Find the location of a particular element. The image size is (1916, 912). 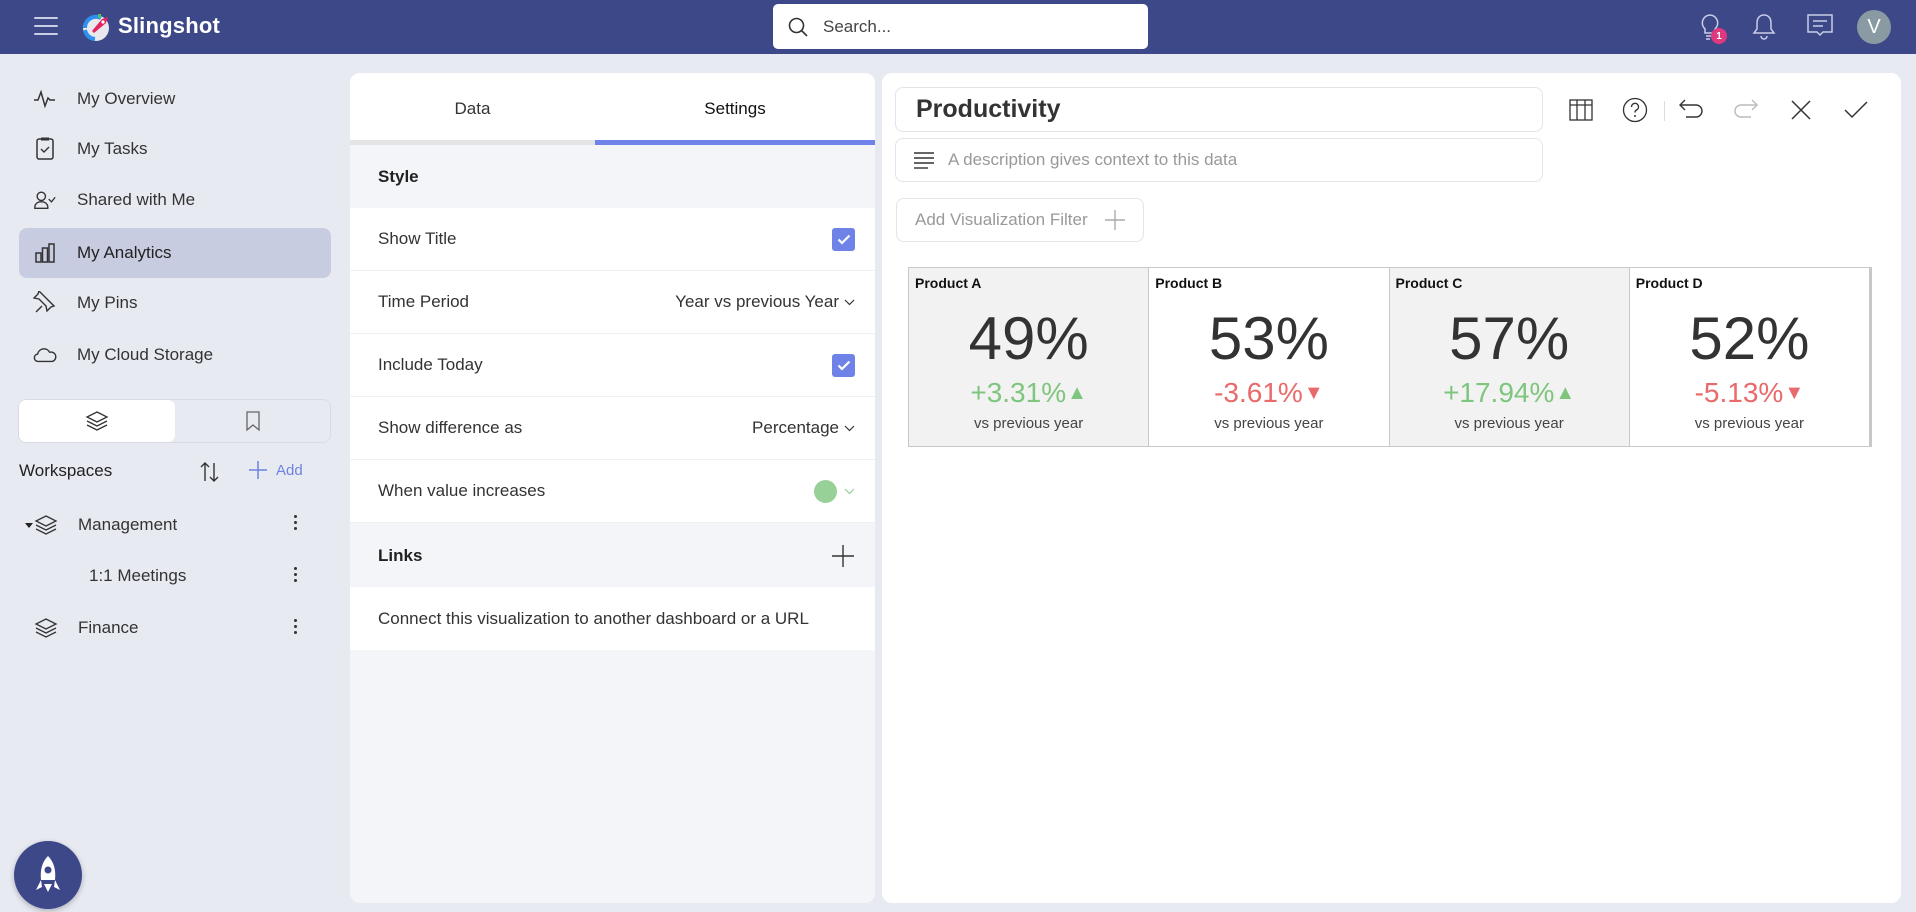

kpi-delta-value: -3.61% is located at coordinates (1258, 392).